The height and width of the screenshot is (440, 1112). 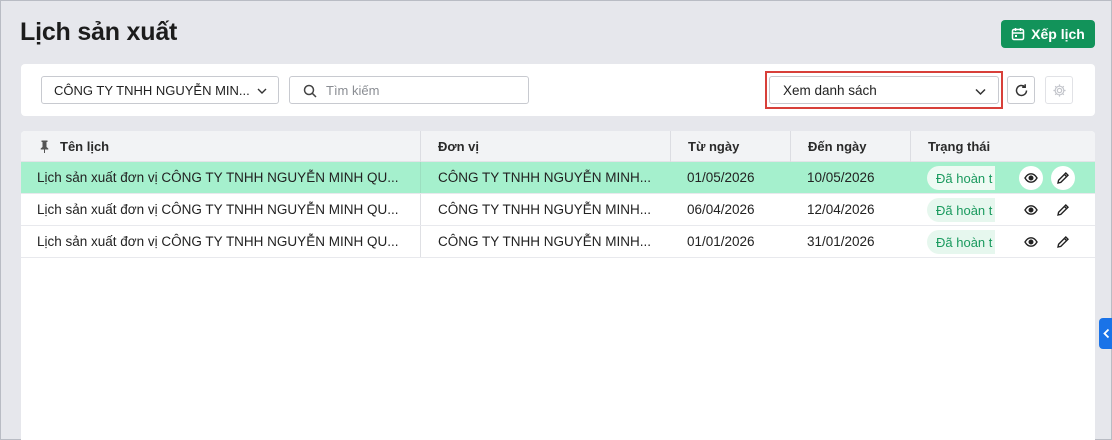 I want to click on gear-icon, so click(x=1059, y=90).